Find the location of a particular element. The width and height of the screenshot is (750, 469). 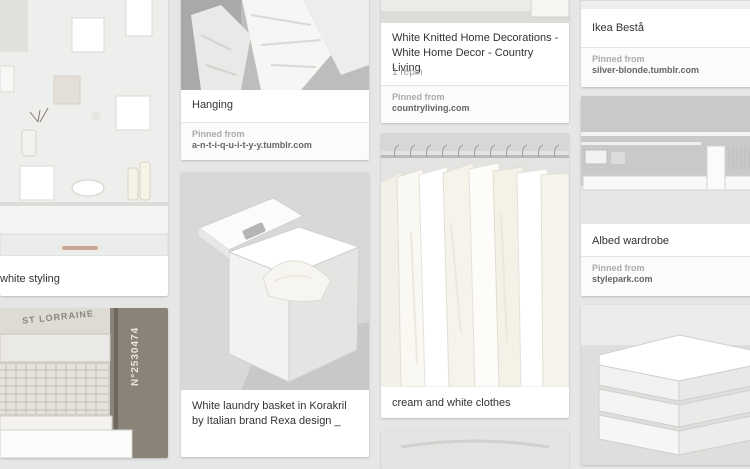

pin-attribution: Pinned from countryliving.com is located at coordinates (475, 104).